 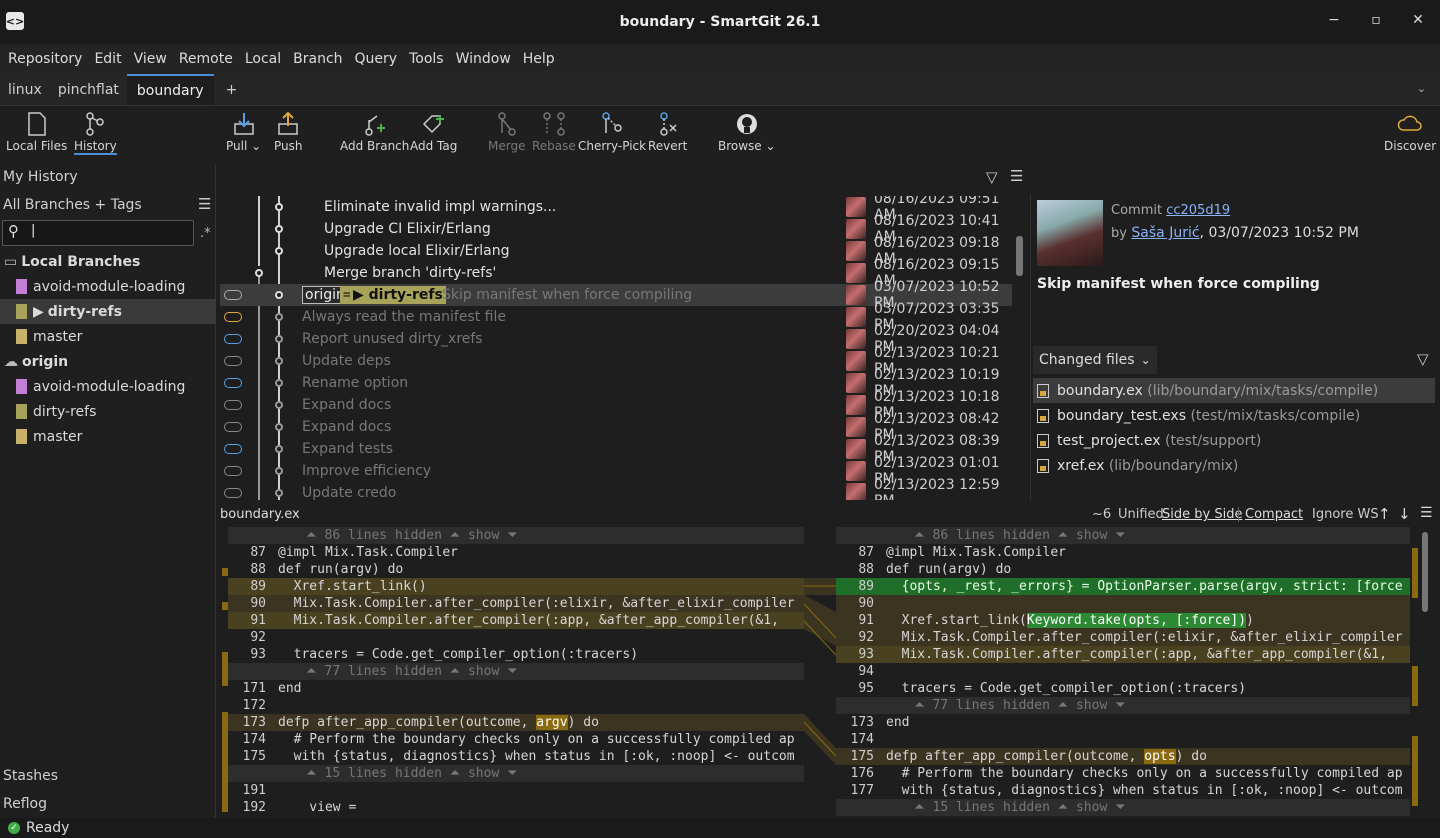 What do you see at coordinates (21, 311) in the screenshot?
I see `branch-color-swatch` at bounding box center [21, 311].